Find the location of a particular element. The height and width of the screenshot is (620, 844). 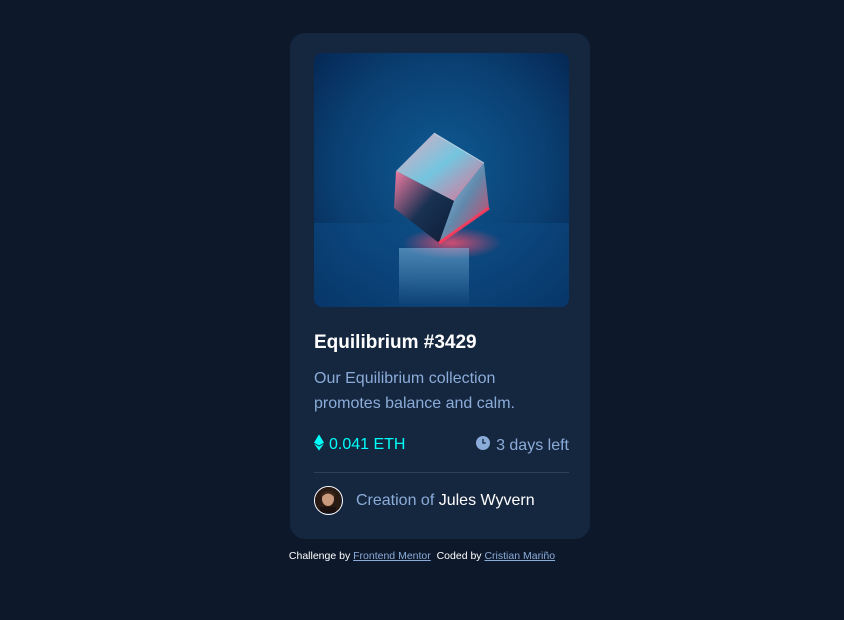

ethereum-icon is located at coordinates (319, 445).